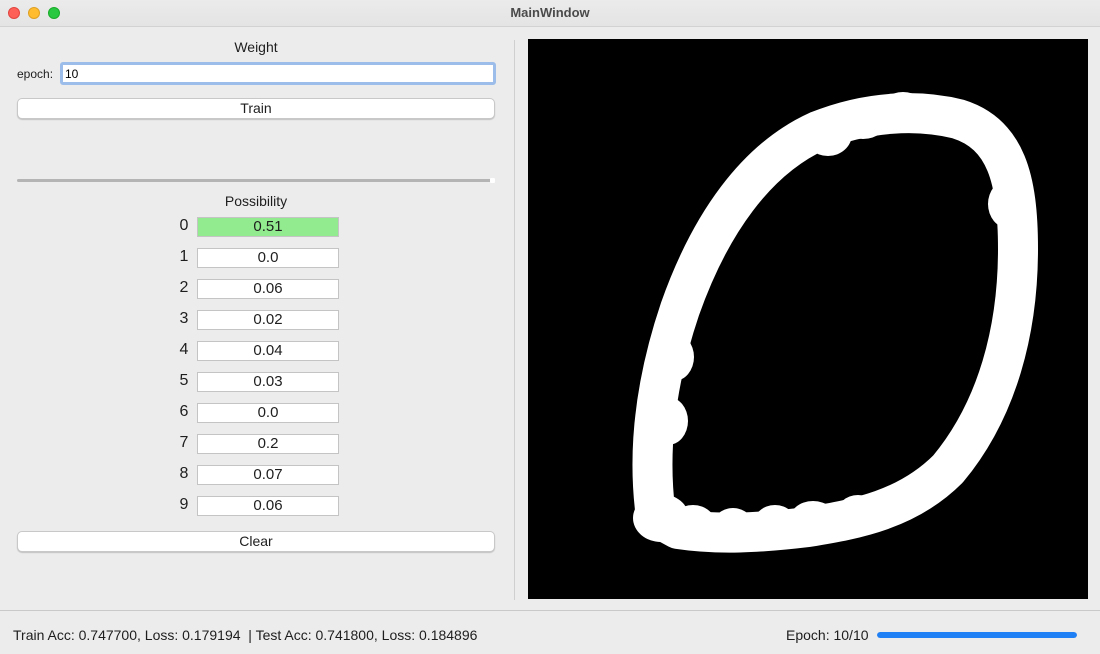  What do you see at coordinates (184, 287) in the screenshot?
I see `possibility-digit: 2` at bounding box center [184, 287].